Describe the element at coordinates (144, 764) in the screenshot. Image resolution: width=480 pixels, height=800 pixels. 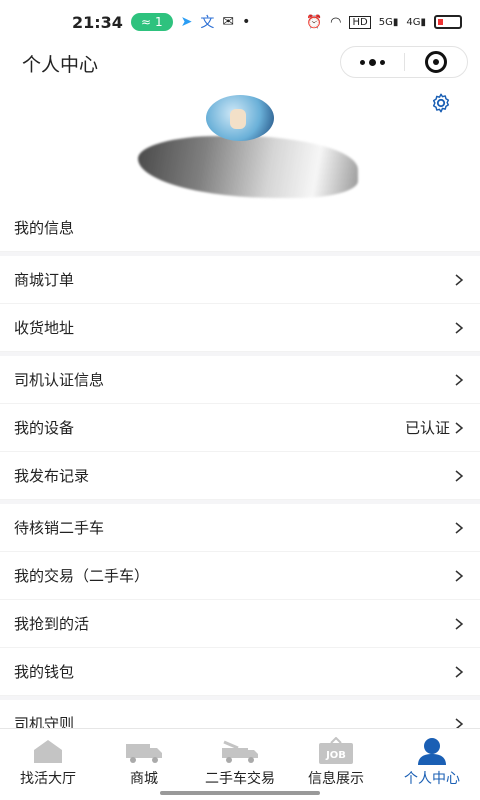
I see `tab-mall: 商城` at that location.